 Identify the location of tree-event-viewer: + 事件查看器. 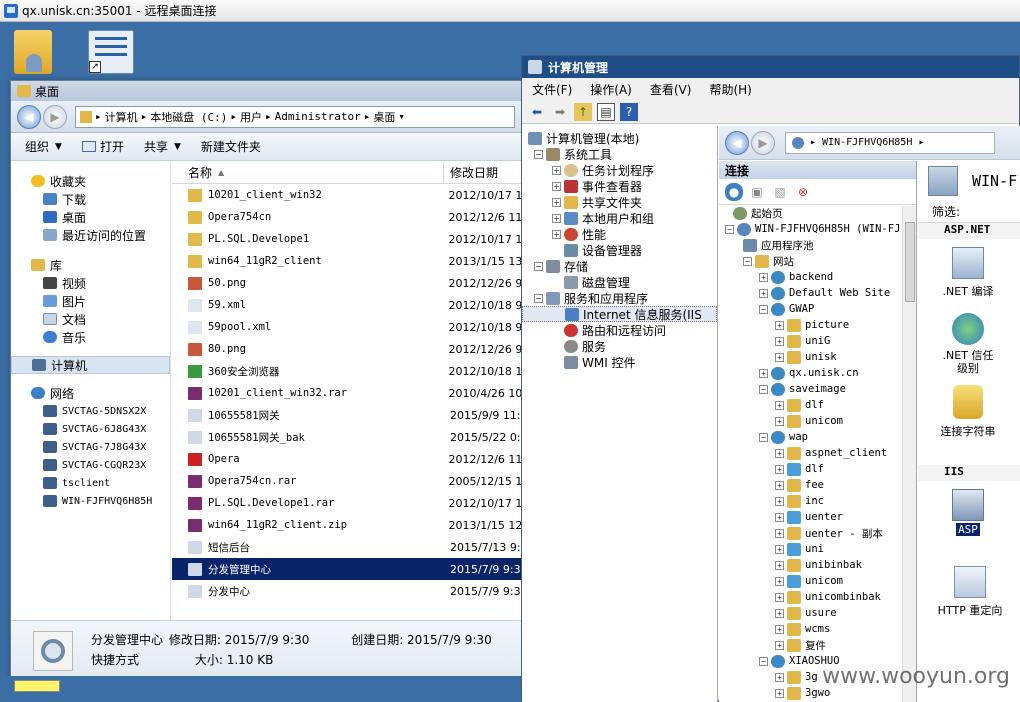
(619, 186).